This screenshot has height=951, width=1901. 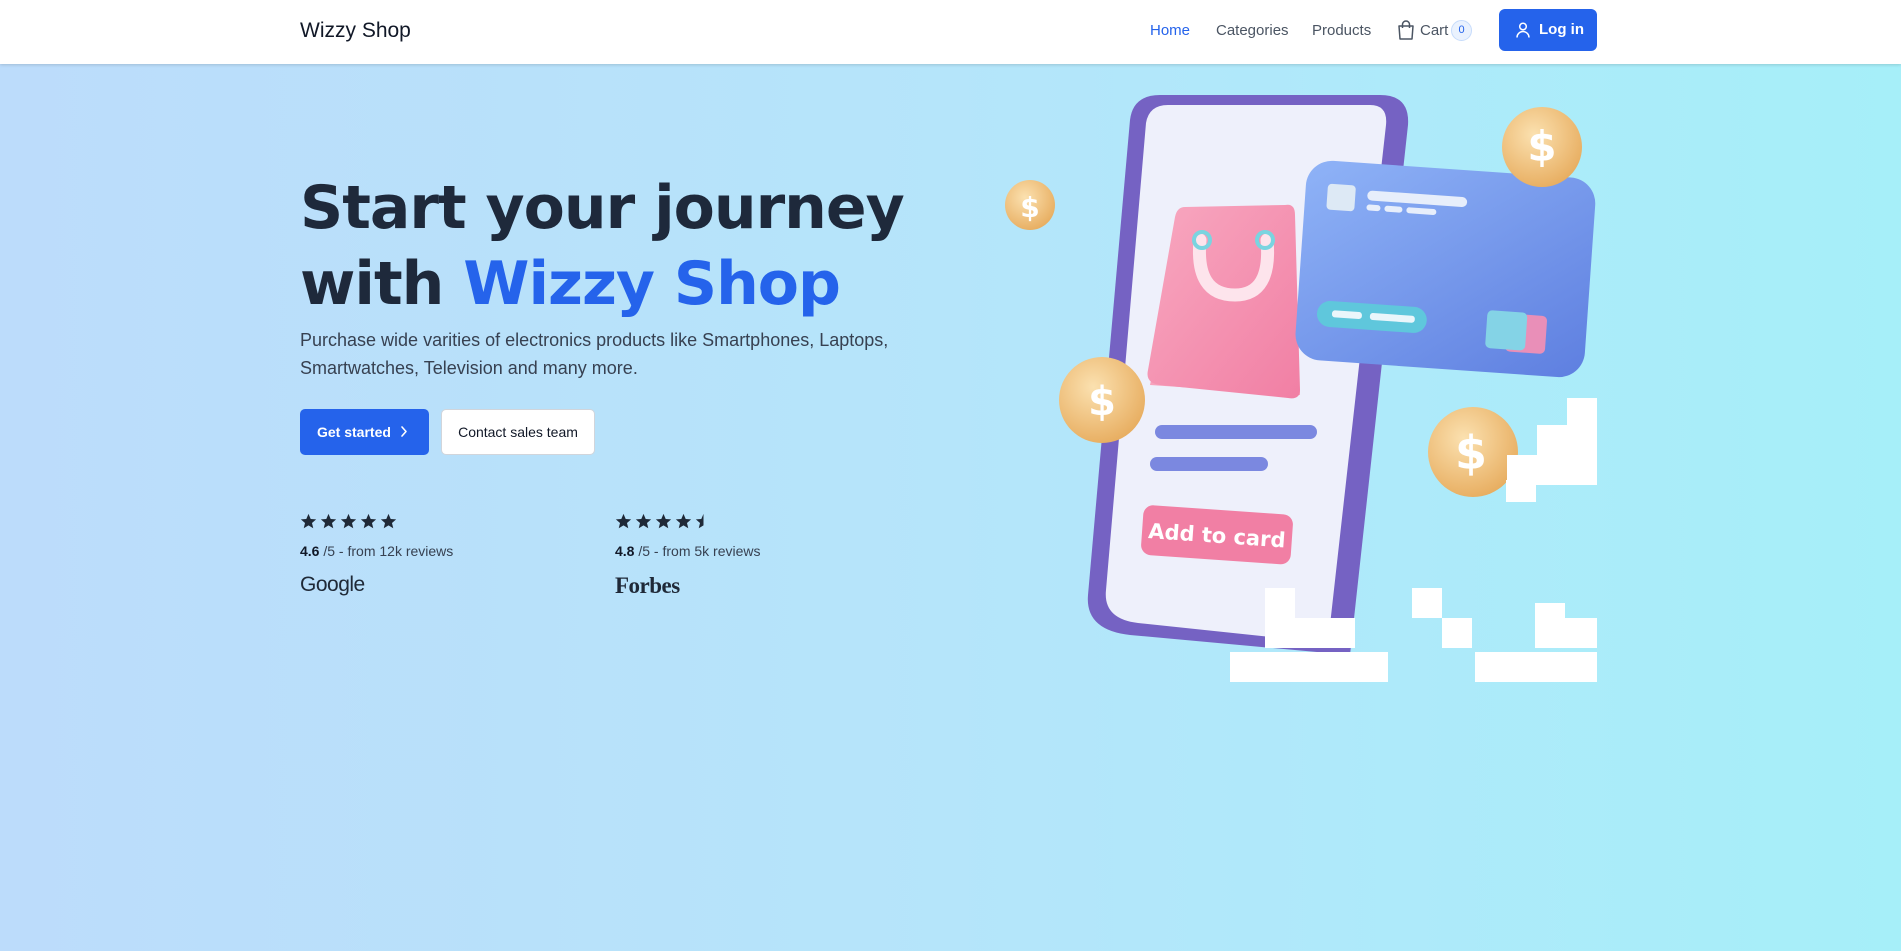 I want to click on google-logo: Google, so click(x=332, y=584).